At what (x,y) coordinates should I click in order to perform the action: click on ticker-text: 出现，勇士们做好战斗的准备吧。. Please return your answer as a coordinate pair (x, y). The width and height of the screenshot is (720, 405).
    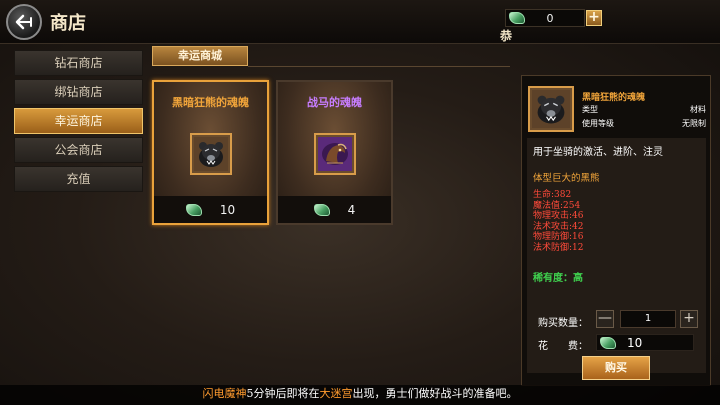
    Looking at the image, I should click on (435, 393).